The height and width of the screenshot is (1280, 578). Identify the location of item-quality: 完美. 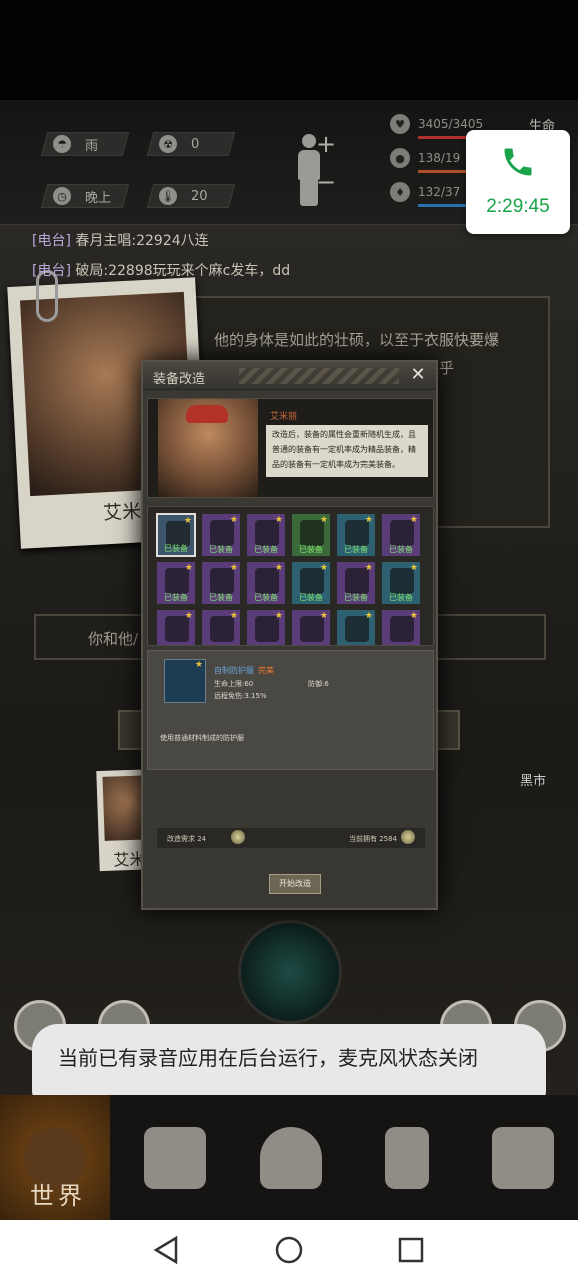
(266, 670).